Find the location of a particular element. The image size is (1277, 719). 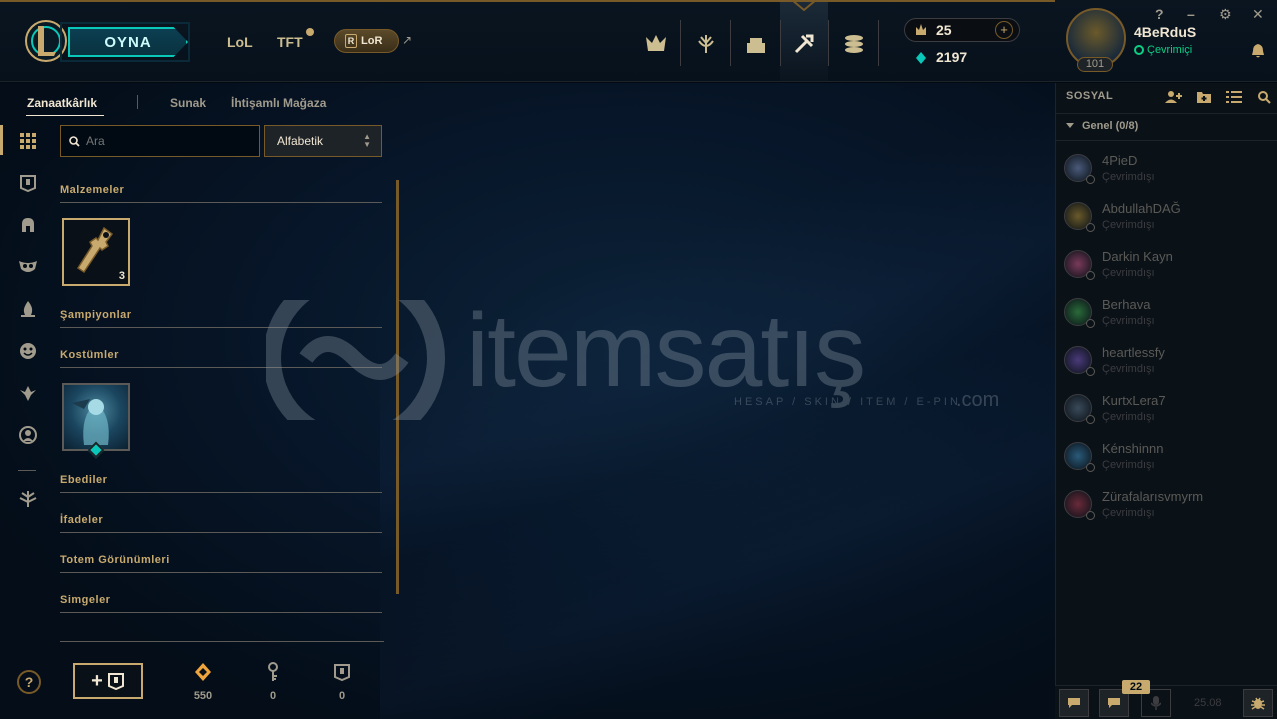

active-tab-underline is located at coordinates (65, 115).